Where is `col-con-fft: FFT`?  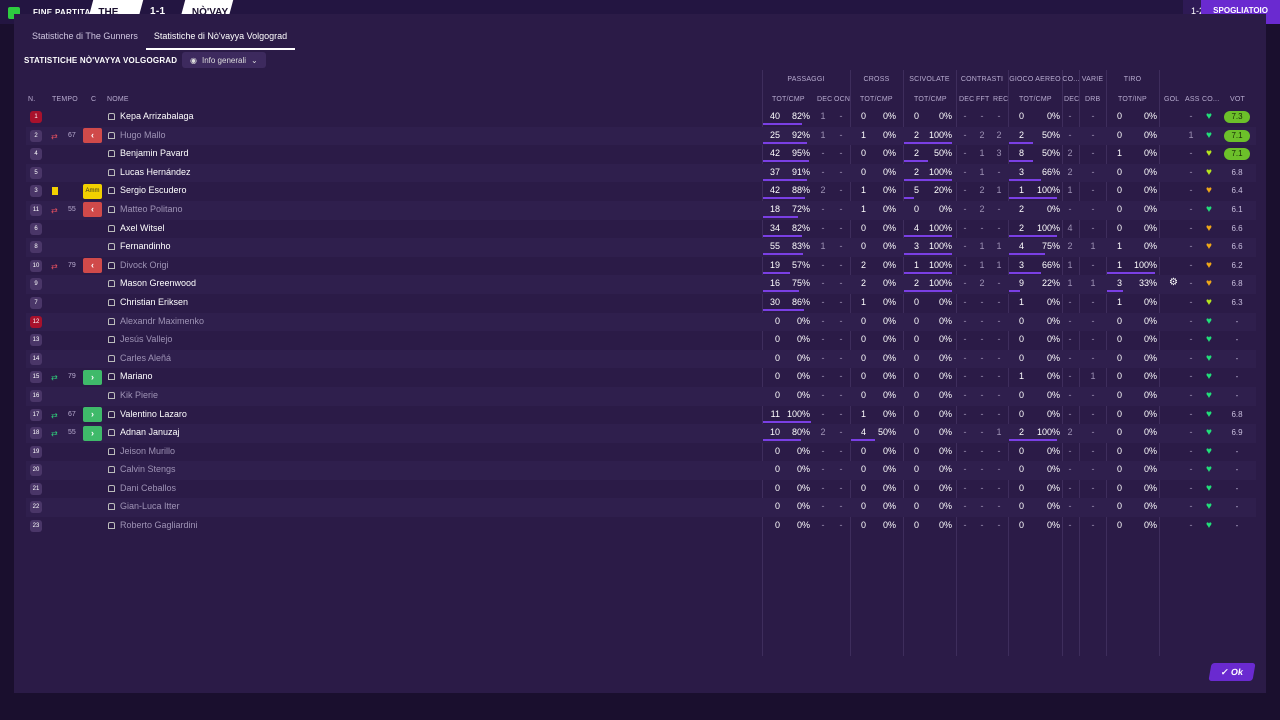
col-con-fft: FFT is located at coordinates (982, 99).